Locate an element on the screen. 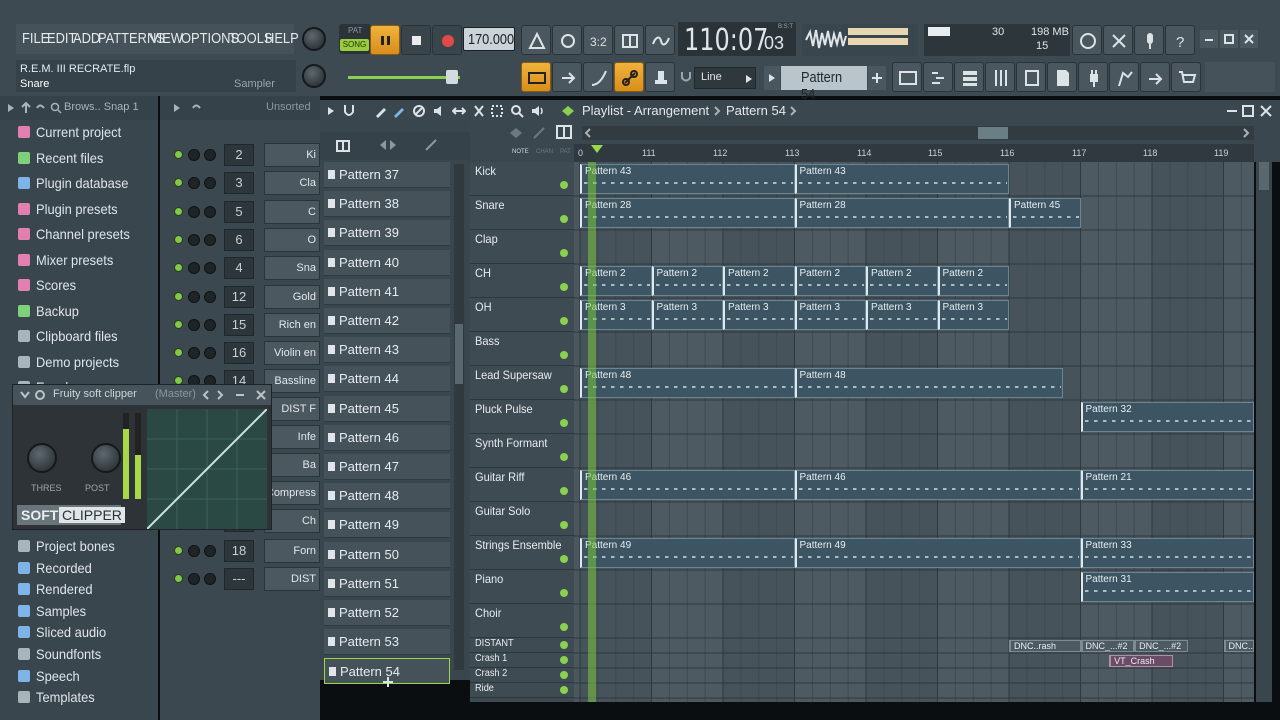 The height and width of the screenshot is (720, 1280). pattern-item: Pattern 40 is located at coordinates (387, 262).